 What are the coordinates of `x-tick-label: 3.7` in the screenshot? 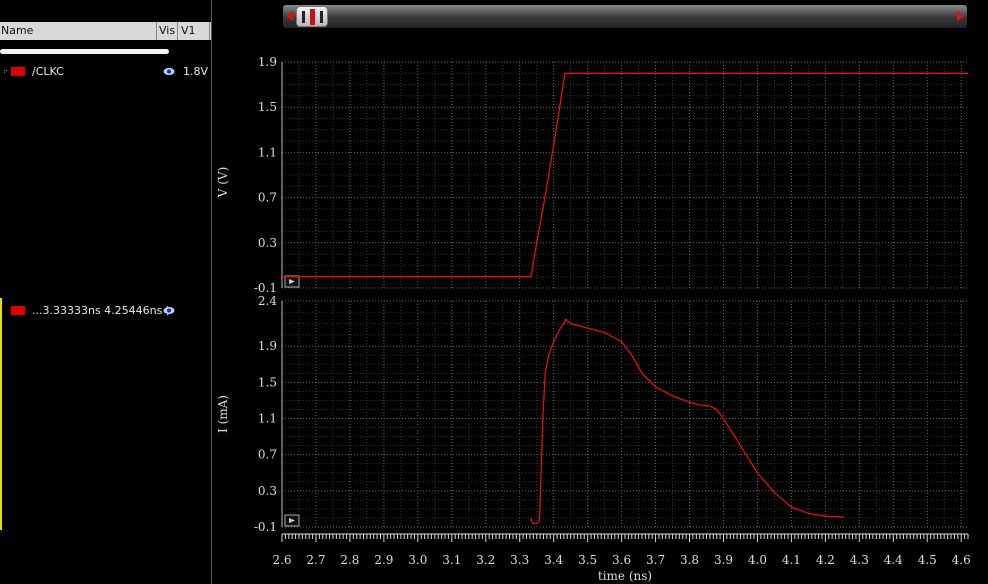 It's located at (655, 560).